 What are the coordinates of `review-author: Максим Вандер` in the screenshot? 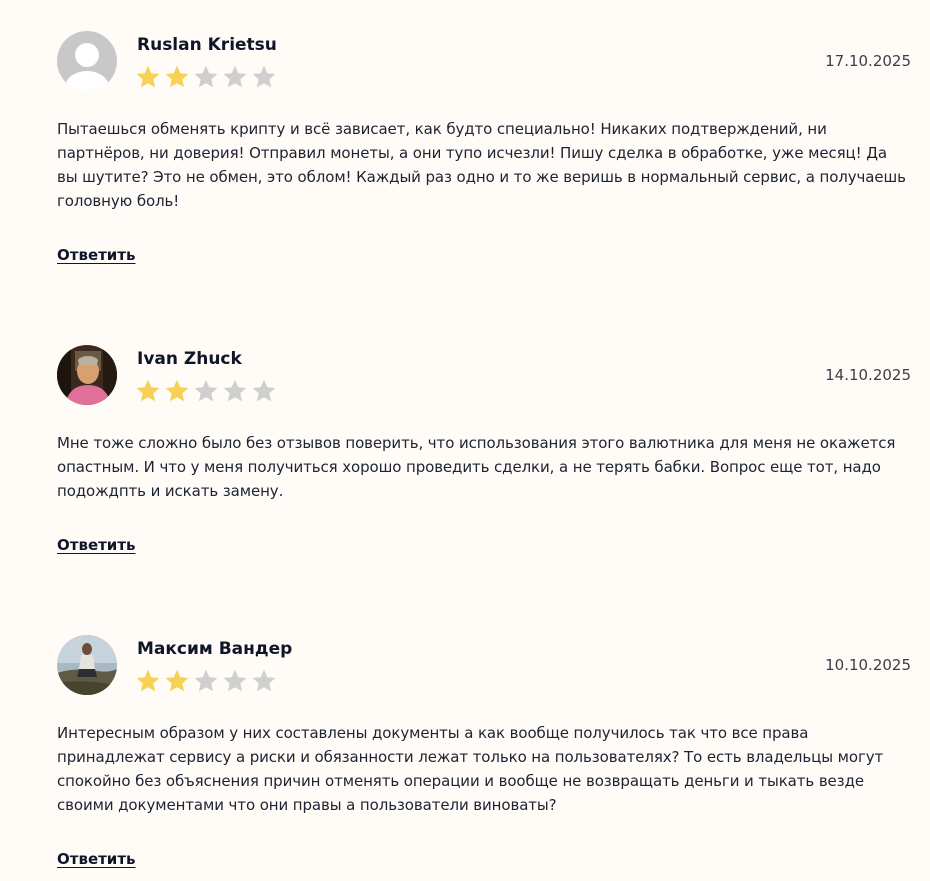 It's located at (215, 649).